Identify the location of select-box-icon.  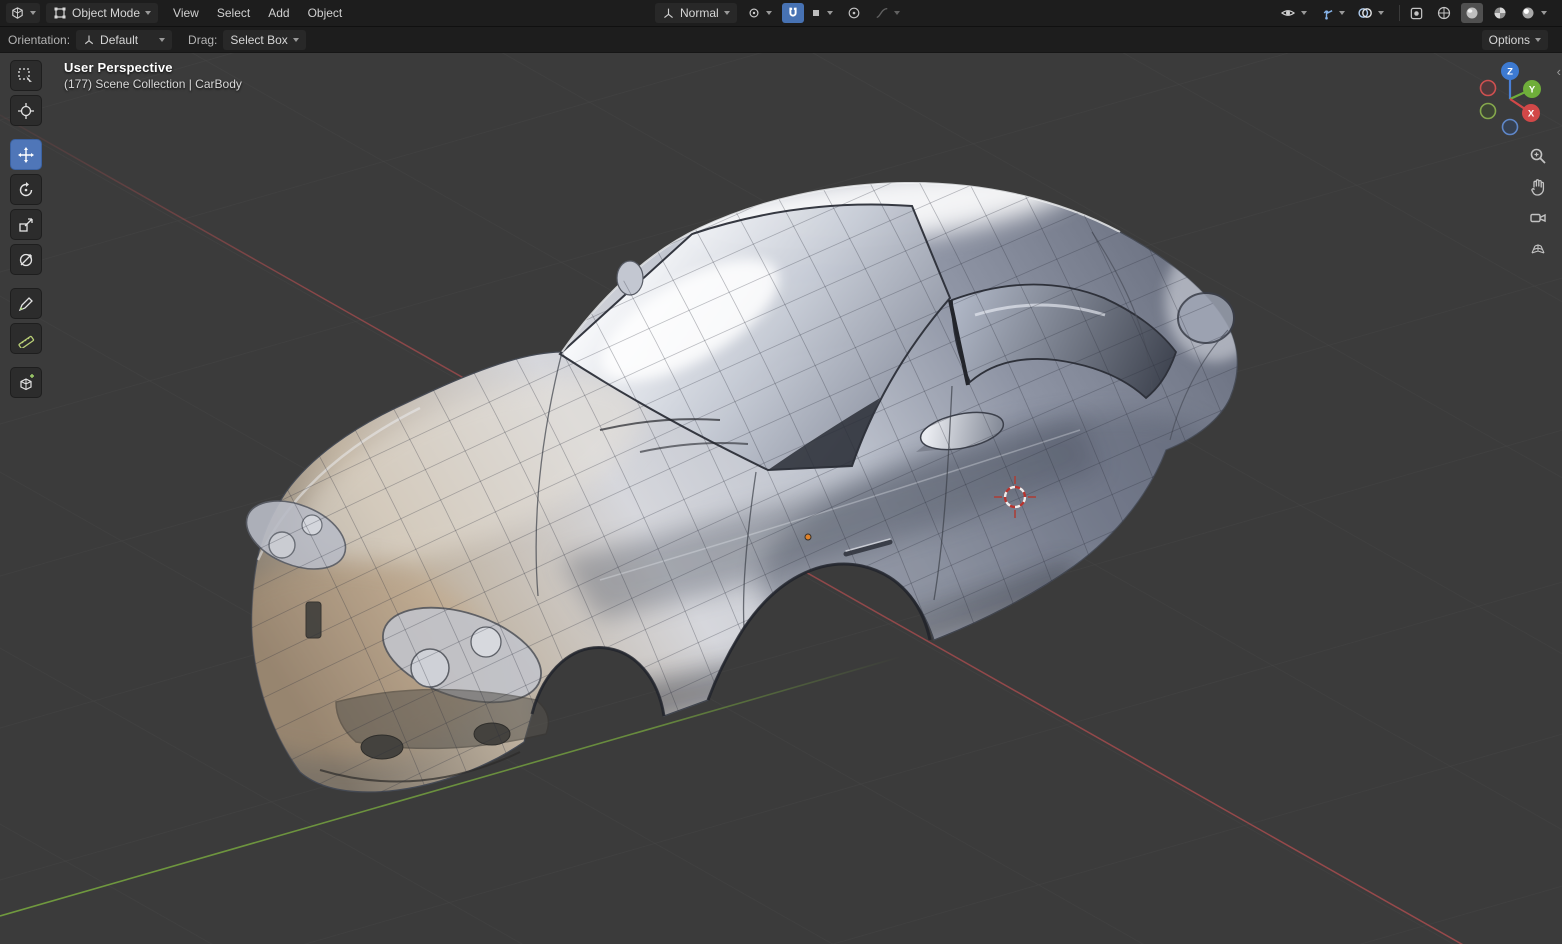
(25, 75).